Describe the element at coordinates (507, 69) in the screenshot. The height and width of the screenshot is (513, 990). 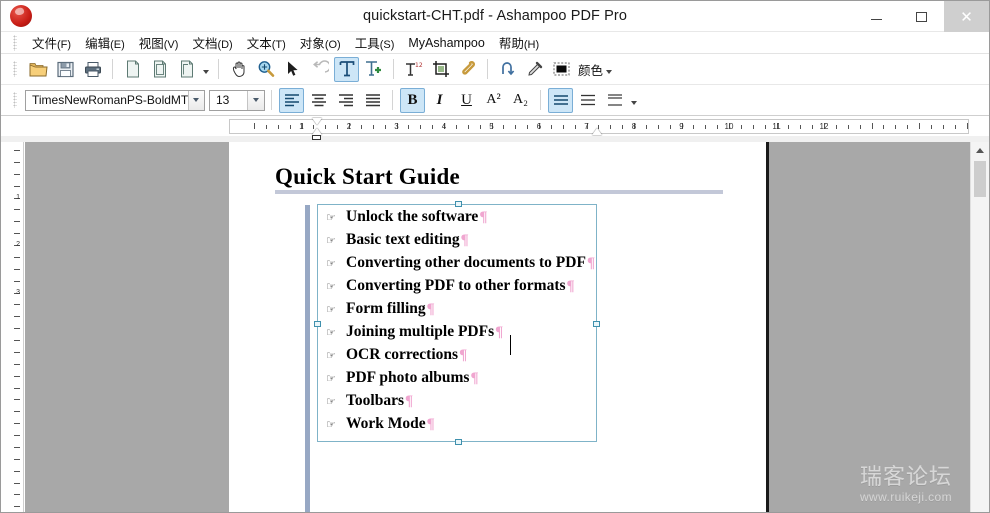
I see `link-icon` at that location.